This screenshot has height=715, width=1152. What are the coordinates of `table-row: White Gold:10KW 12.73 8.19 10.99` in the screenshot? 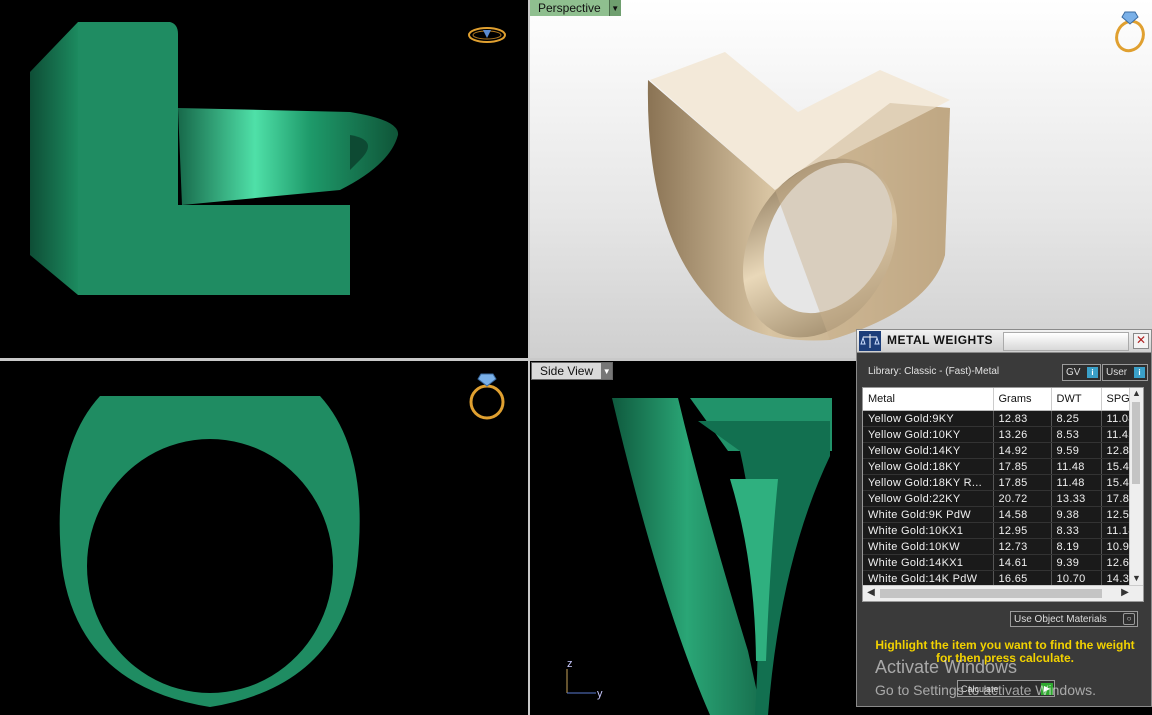 It's located at (1002, 546).